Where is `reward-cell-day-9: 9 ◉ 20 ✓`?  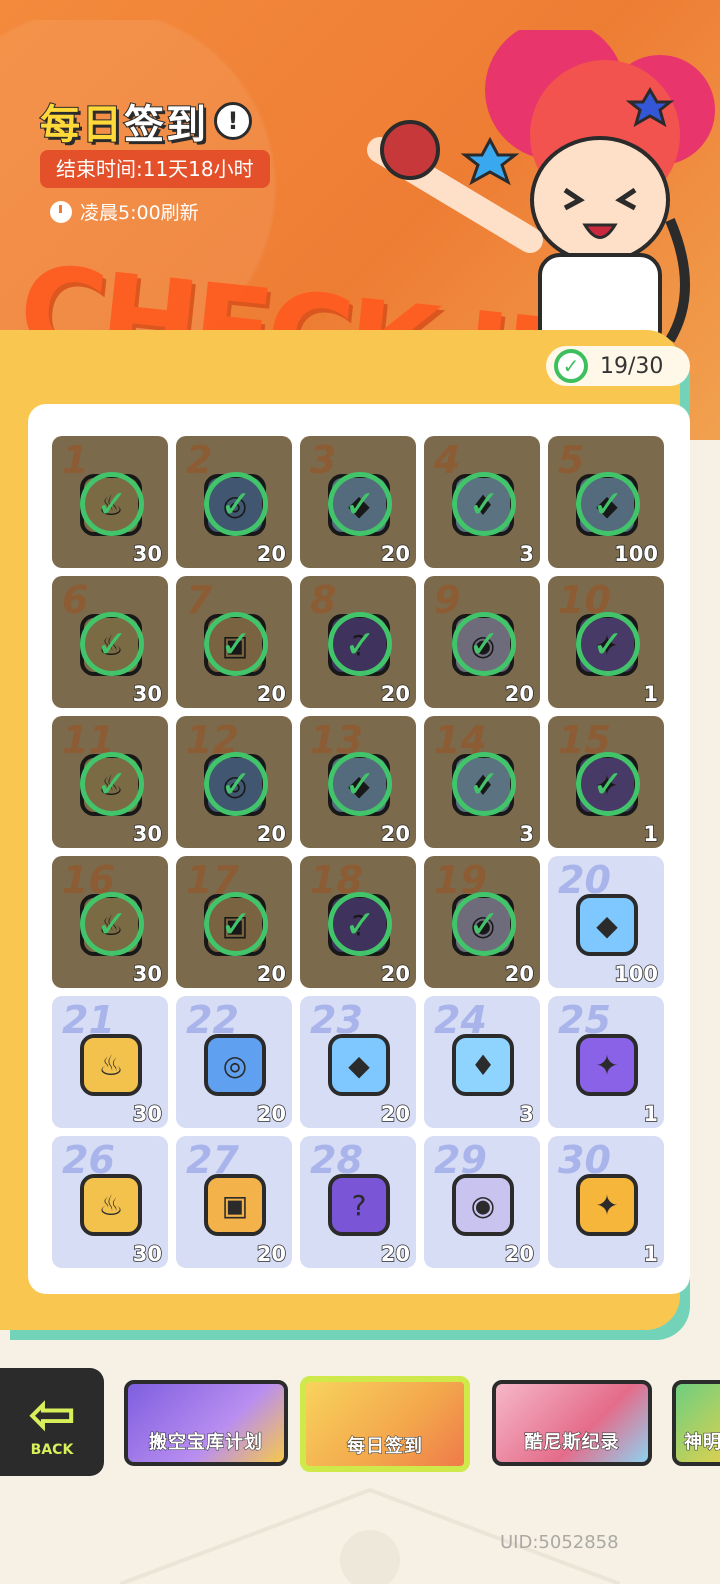
reward-cell-day-9: 9 ◉ 20 ✓ is located at coordinates (482, 642).